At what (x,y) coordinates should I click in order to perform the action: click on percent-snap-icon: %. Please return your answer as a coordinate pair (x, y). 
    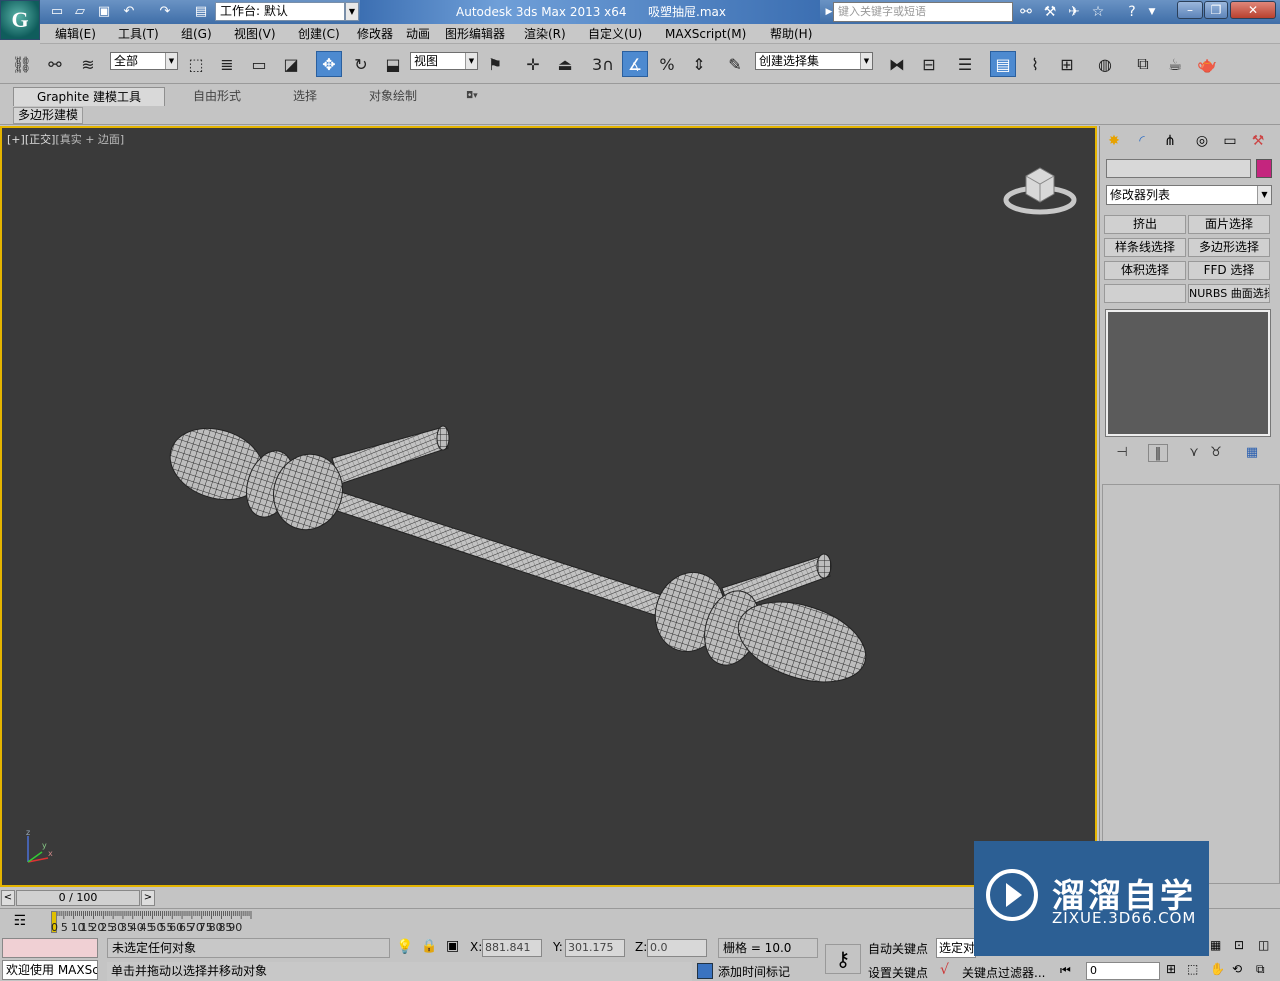
    Looking at the image, I should click on (667, 64).